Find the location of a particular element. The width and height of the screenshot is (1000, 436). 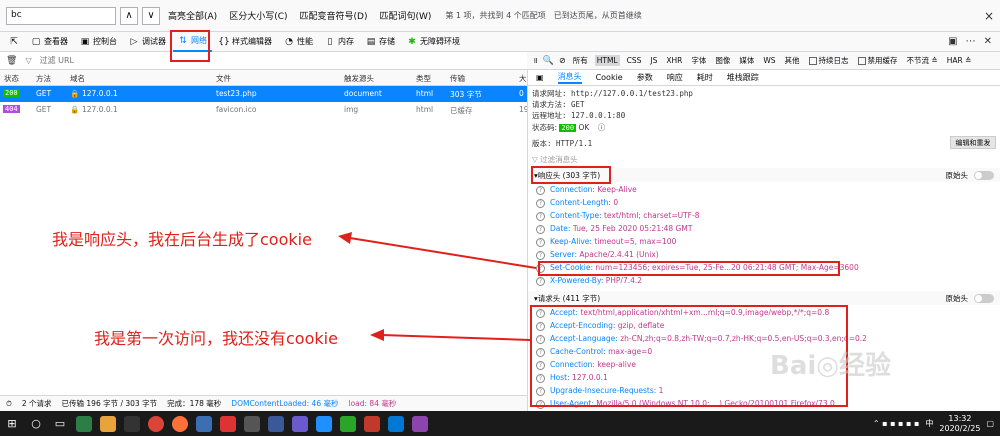

chrome-icon is located at coordinates (156, 423).